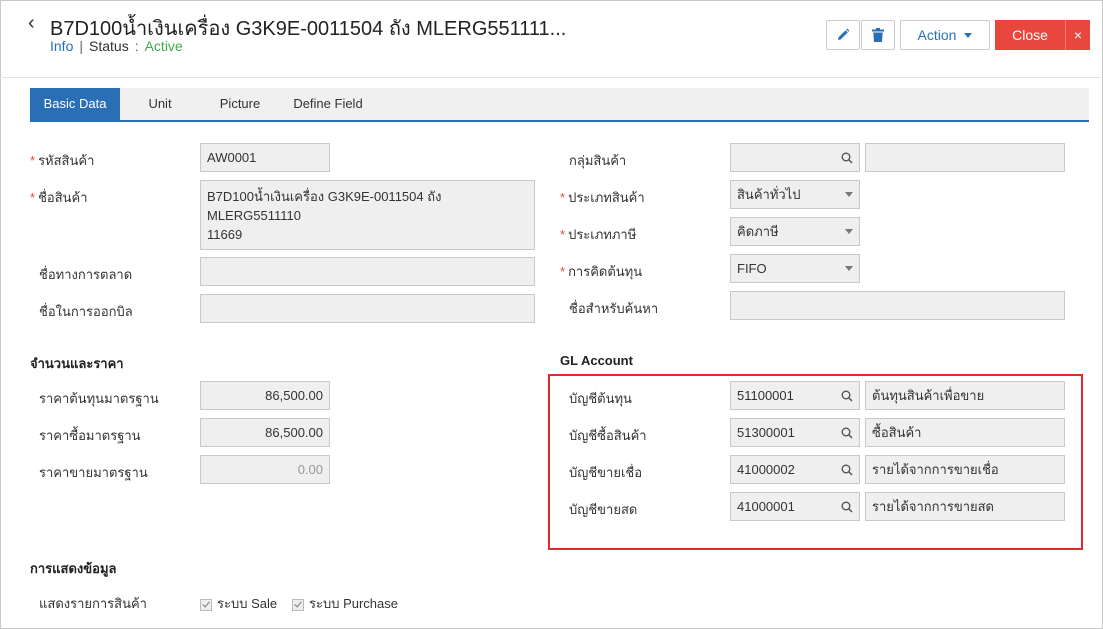 Image resolution: width=1103 pixels, height=629 pixels. What do you see at coordinates (265, 432) in the screenshot?
I see `std-buy-field: 86,500.00` at bounding box center [265, 432].